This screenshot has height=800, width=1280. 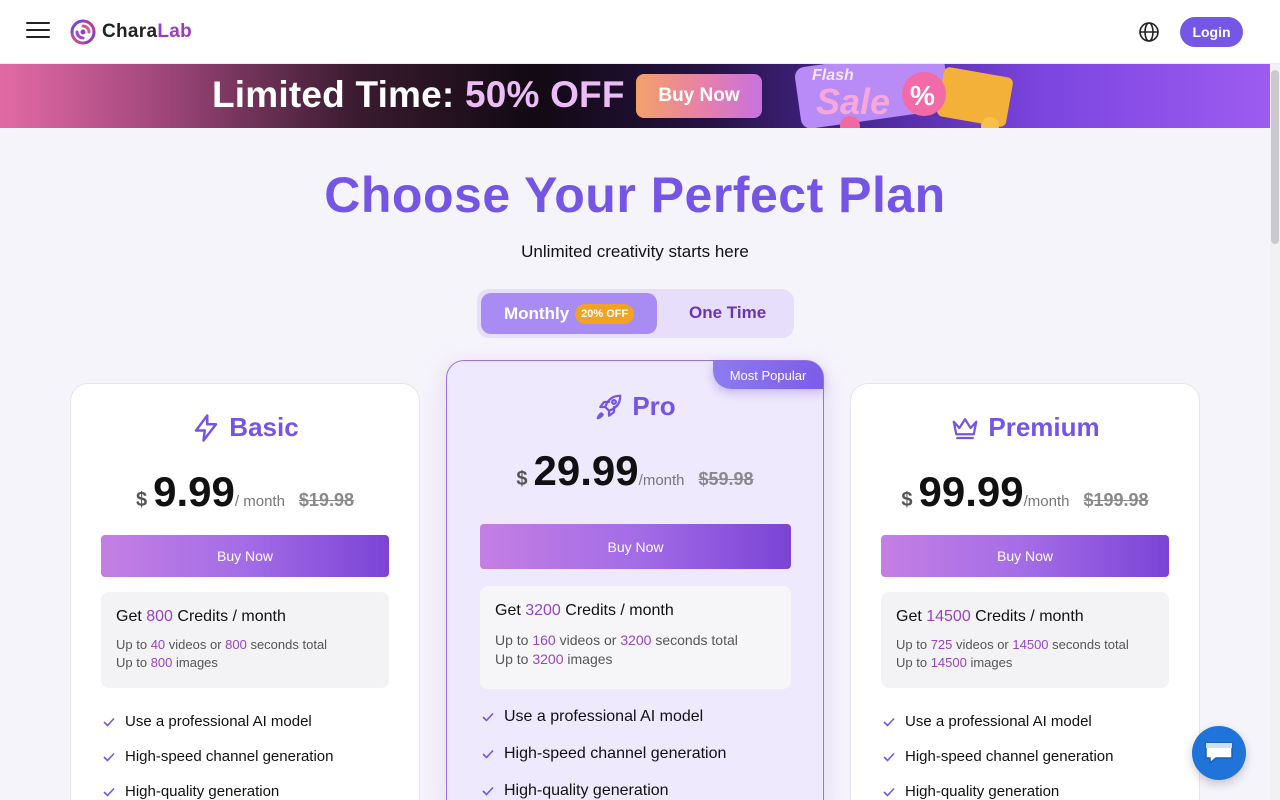 I want to click on original-price: $199.98, so click(x=1116, y=500).